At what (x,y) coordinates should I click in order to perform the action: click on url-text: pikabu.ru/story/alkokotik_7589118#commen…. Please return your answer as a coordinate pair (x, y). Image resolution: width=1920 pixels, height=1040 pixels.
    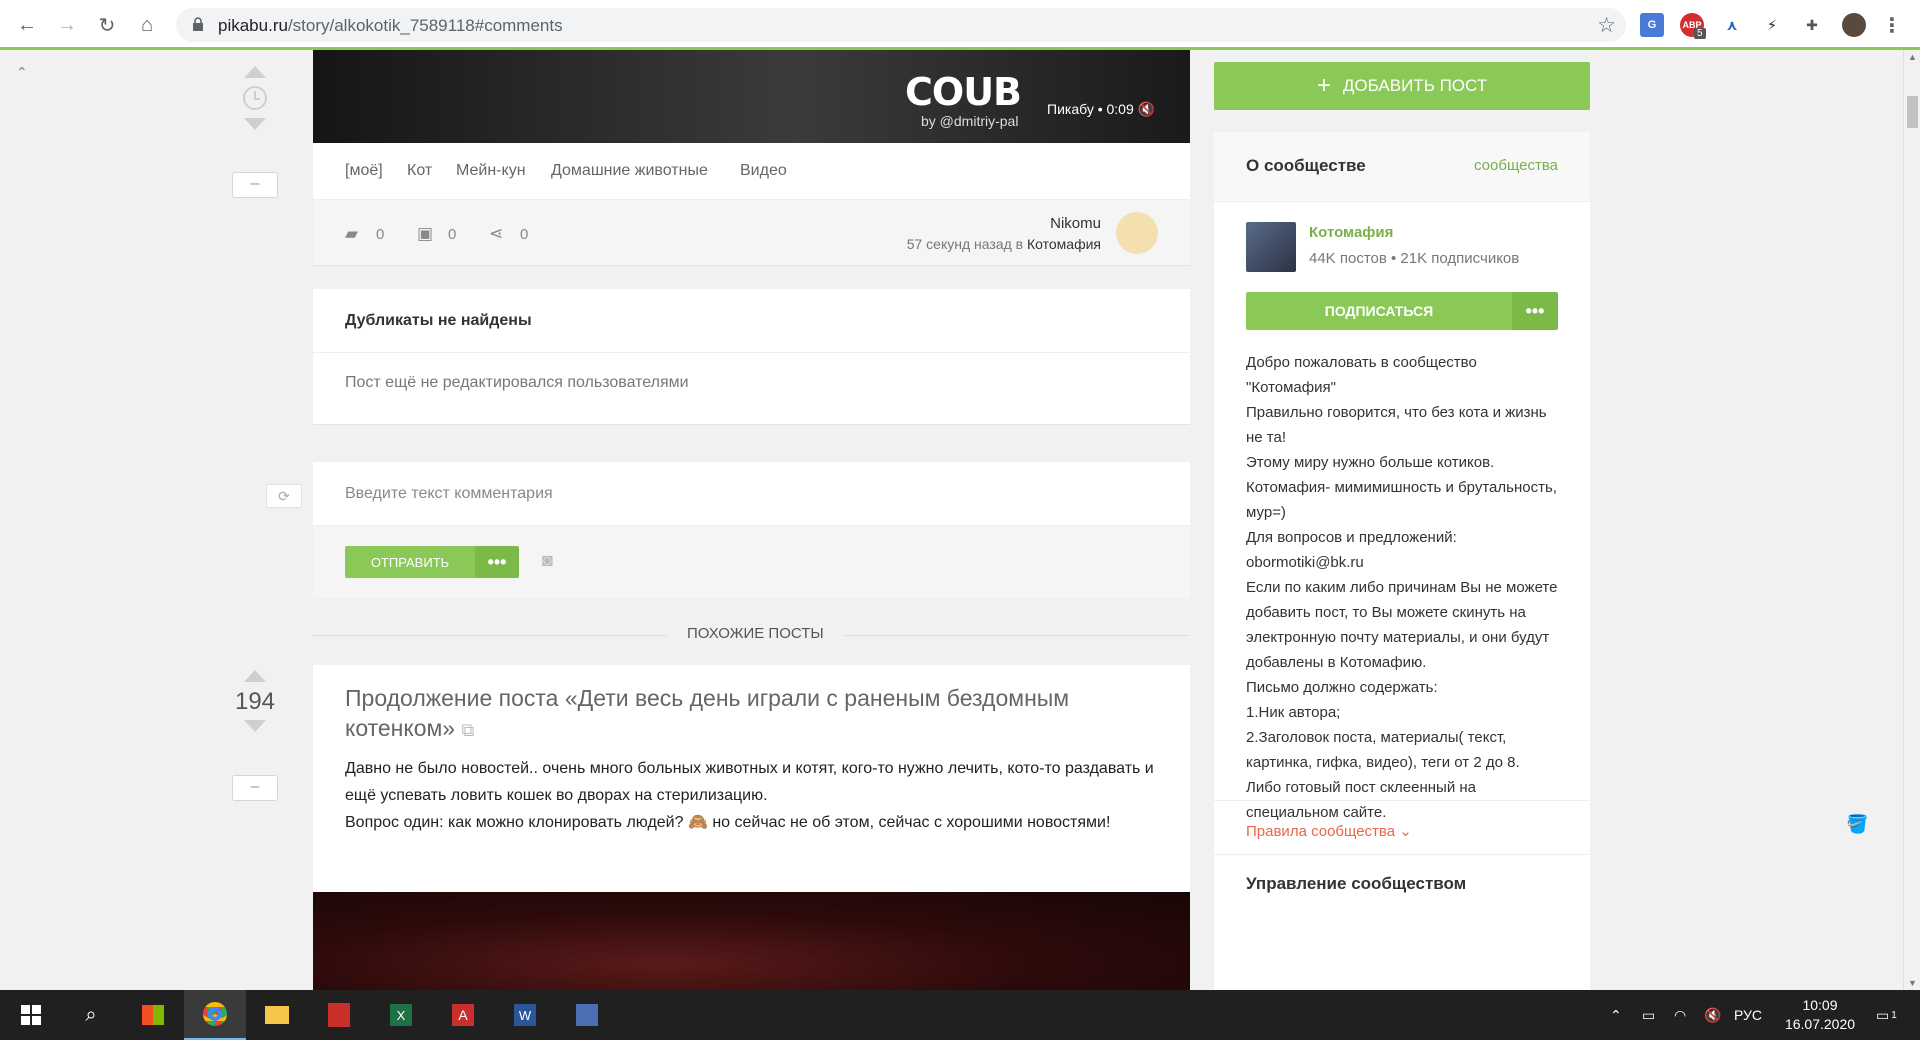
    Looking at the image, I should click on (390, 25).